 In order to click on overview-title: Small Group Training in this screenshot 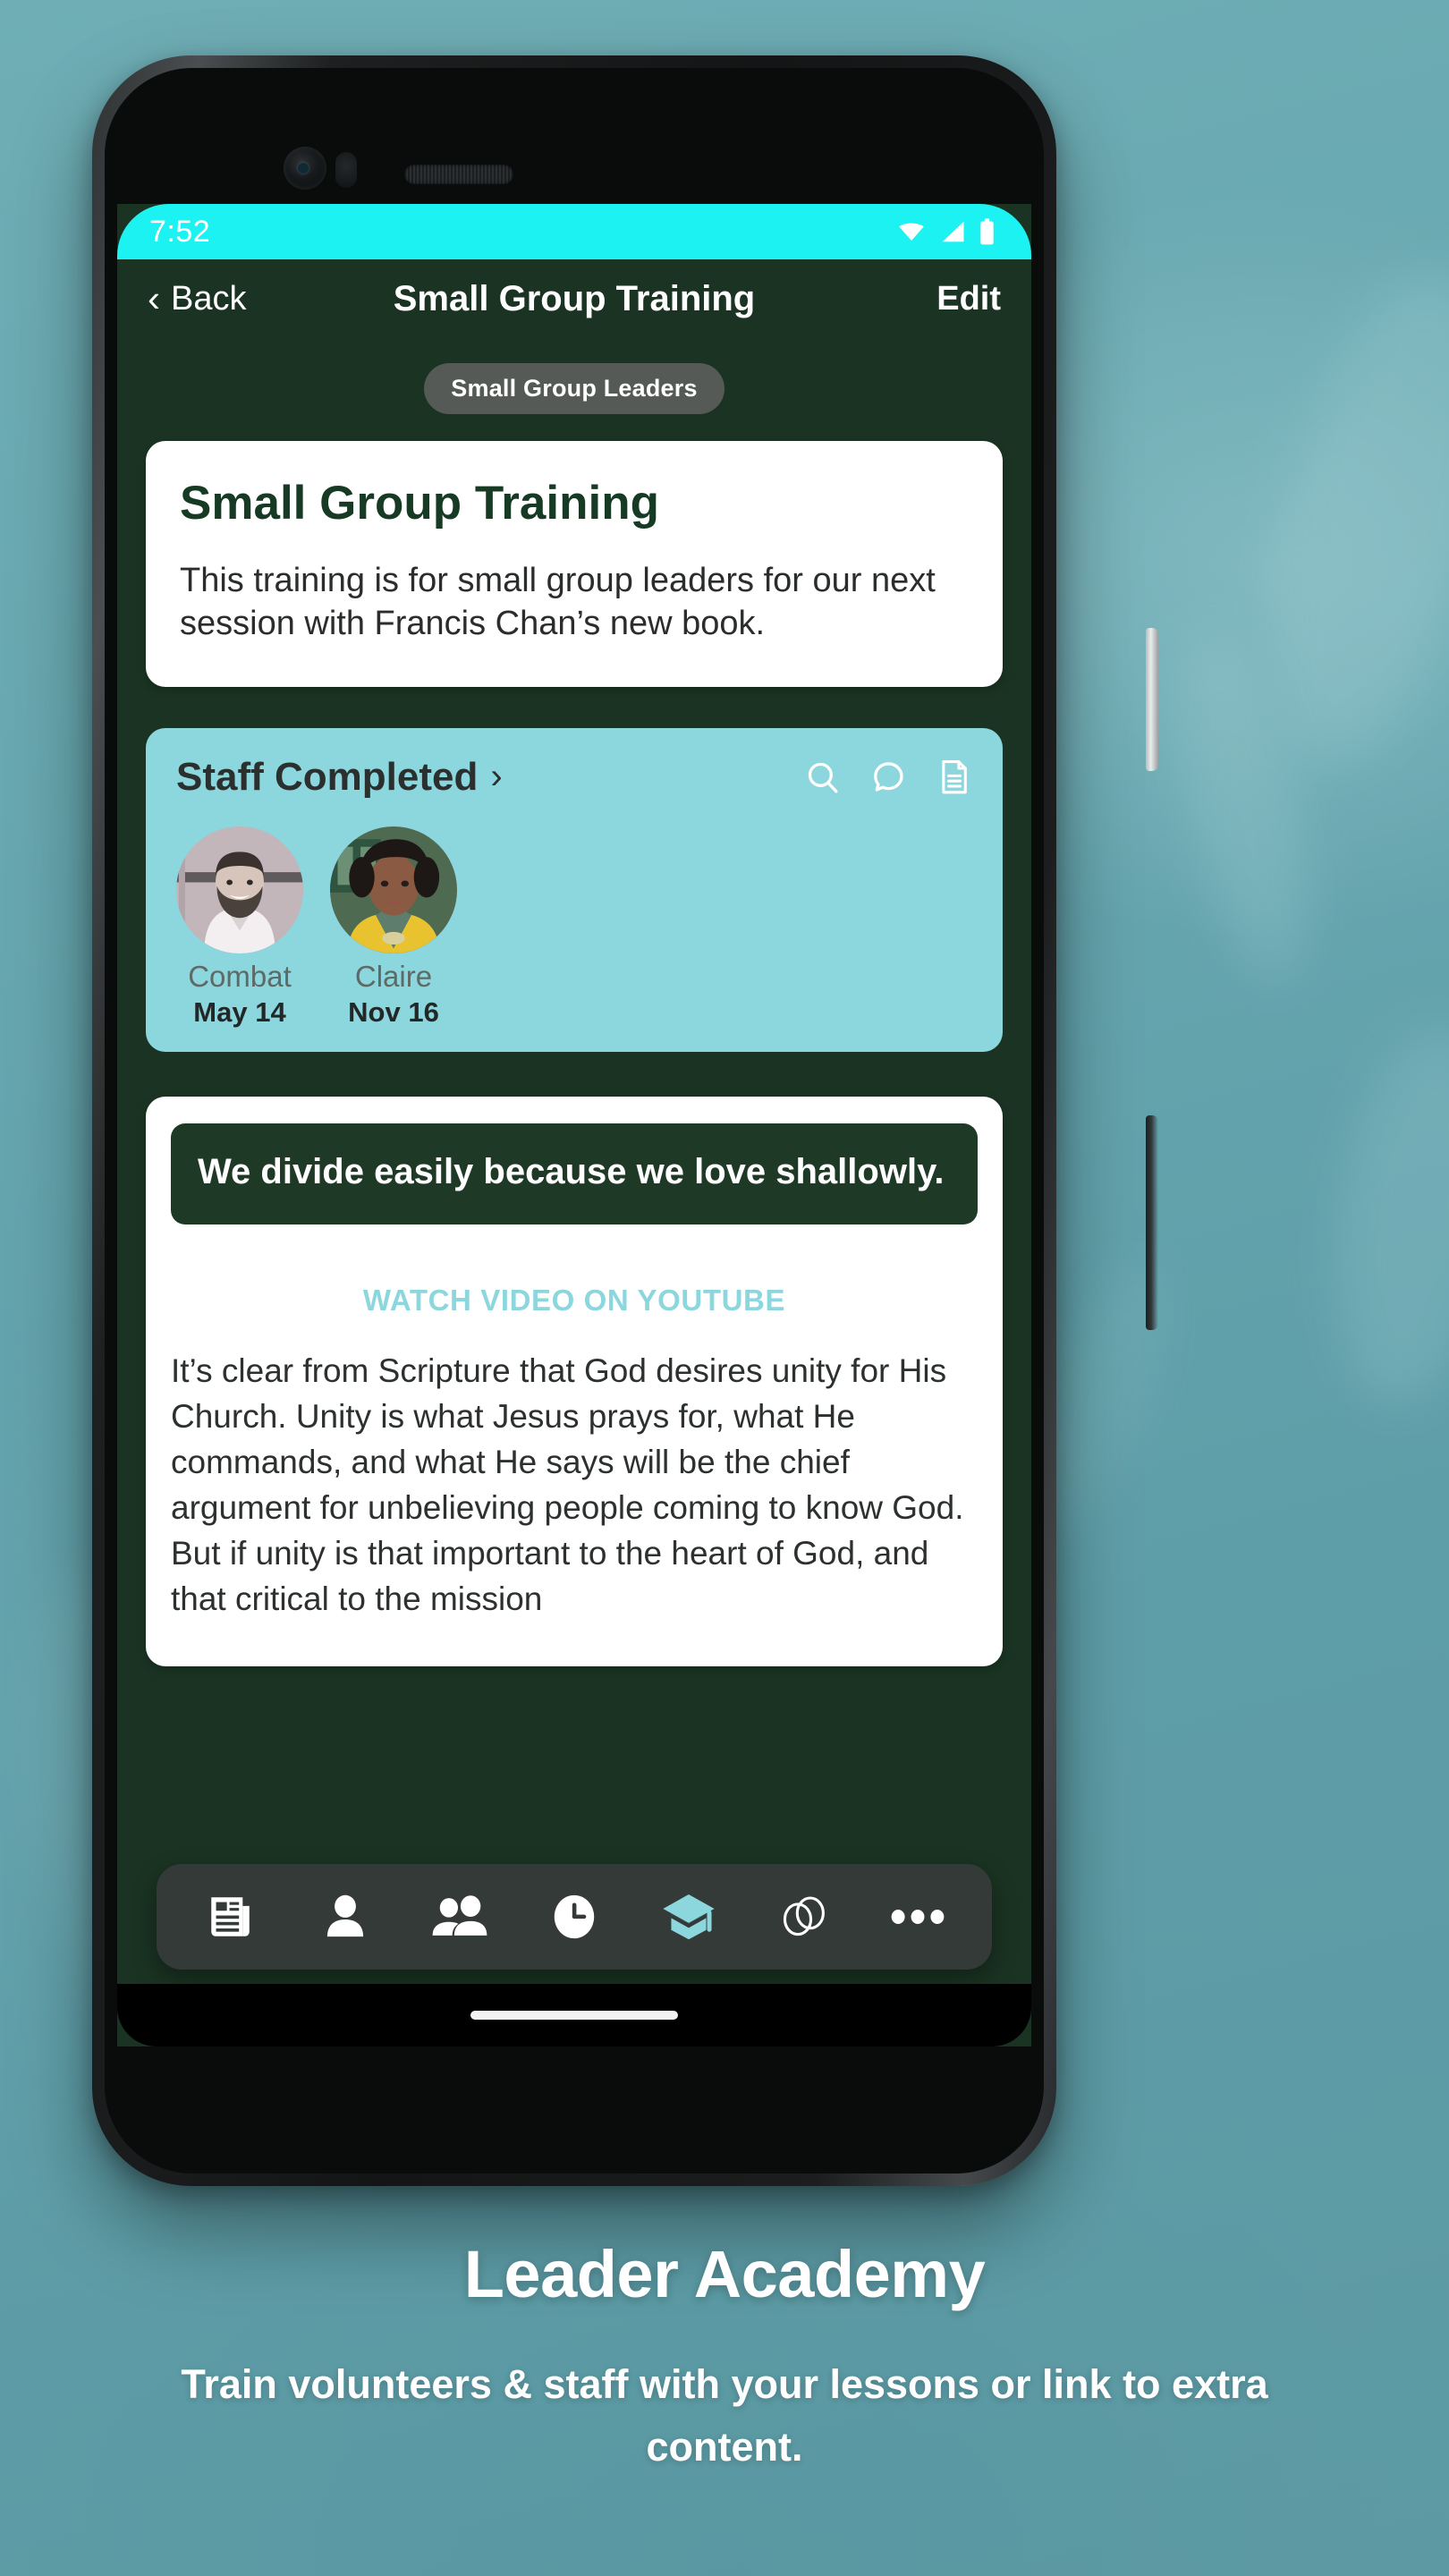, I will do `click(419, 503)`.